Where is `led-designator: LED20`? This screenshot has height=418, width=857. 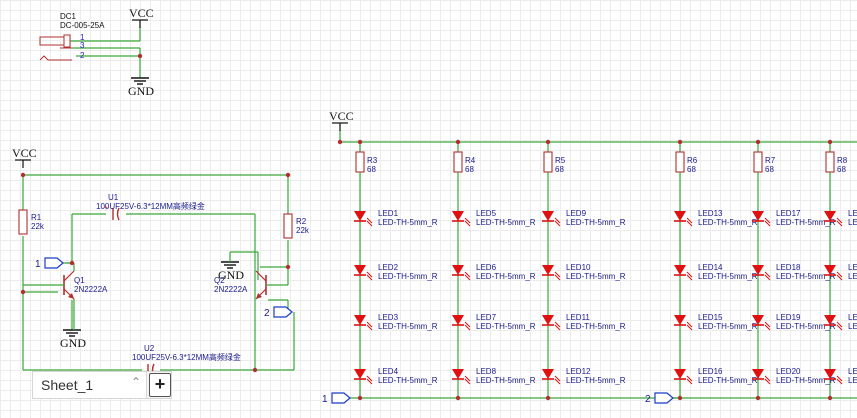
led-designator: LED20 is located at coordinates (788, 371).